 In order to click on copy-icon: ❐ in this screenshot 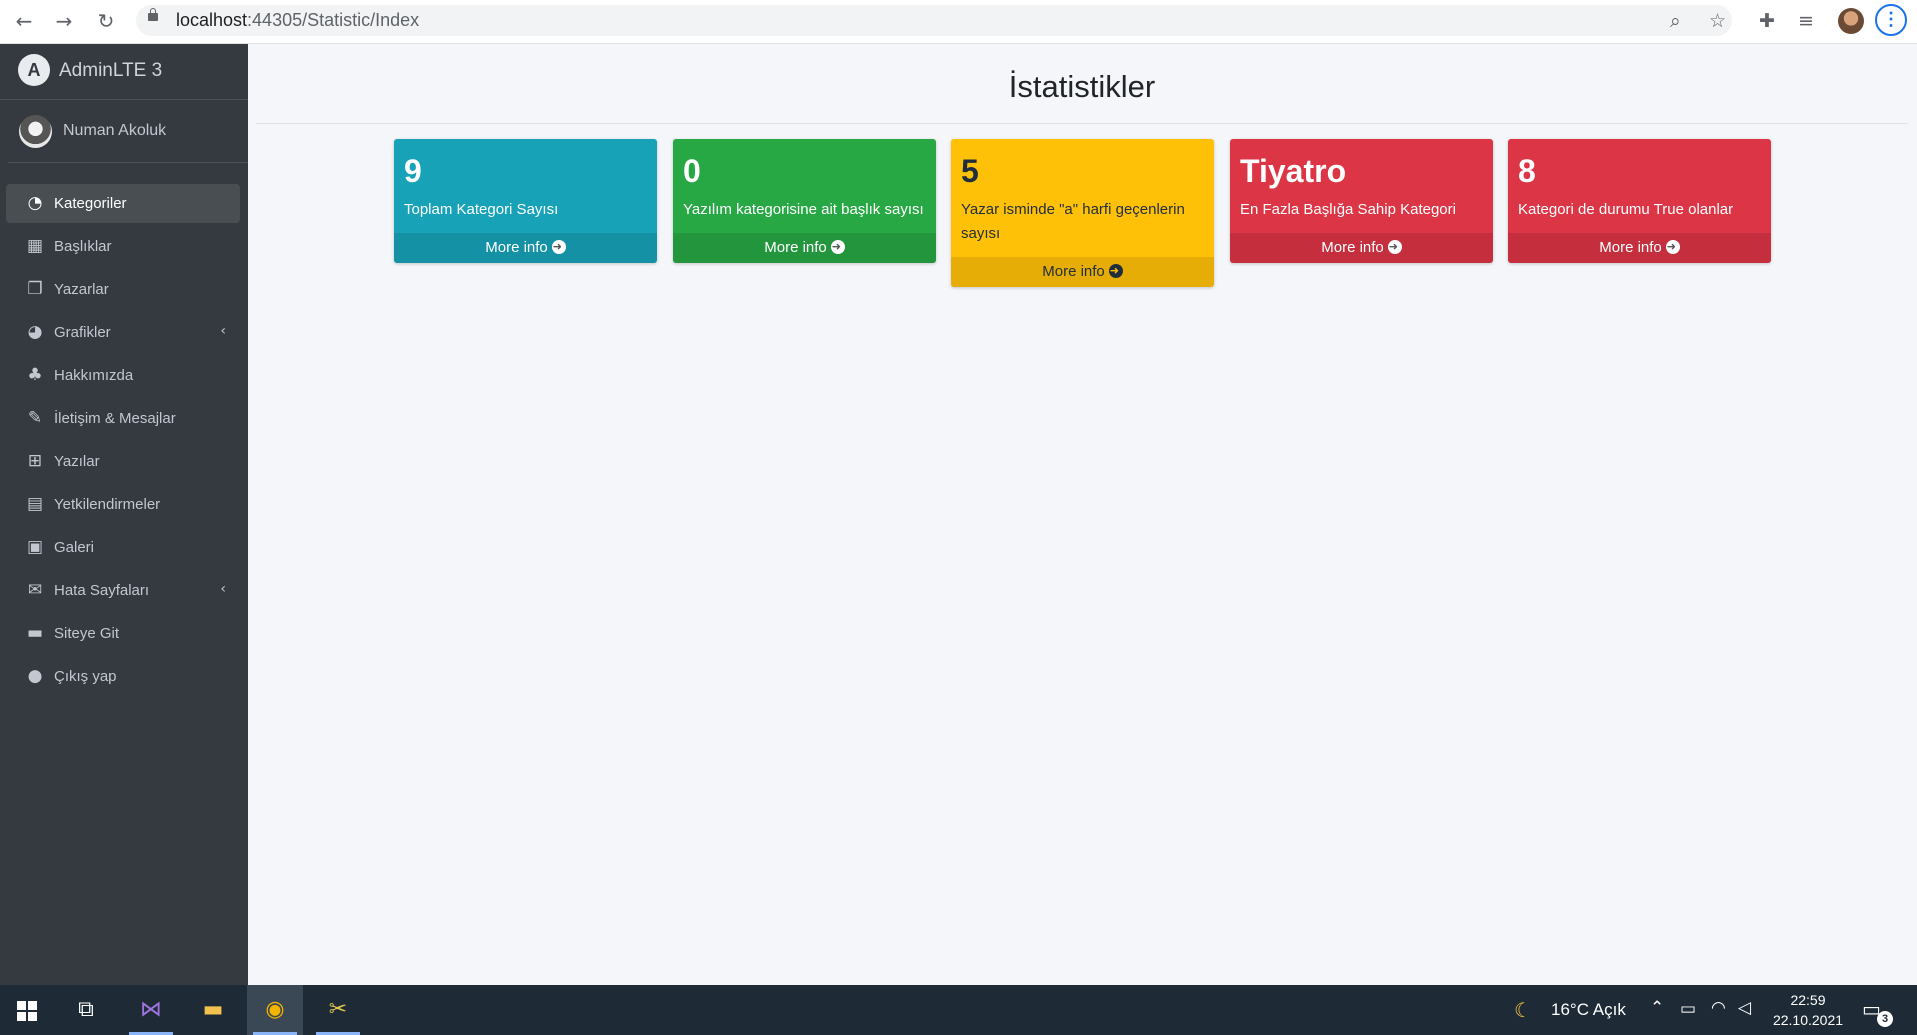, I will do `click(35, 289)`.